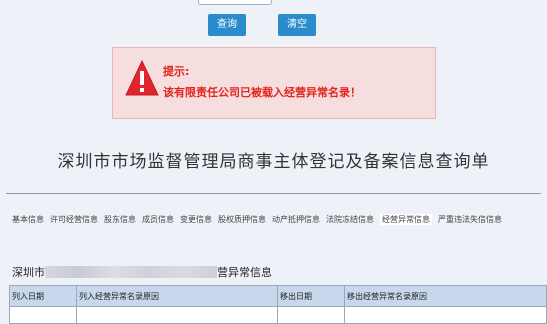 Image resolution: width=547 pixels, height=324 pixels. I want to click on search-input, so click(235, 2).